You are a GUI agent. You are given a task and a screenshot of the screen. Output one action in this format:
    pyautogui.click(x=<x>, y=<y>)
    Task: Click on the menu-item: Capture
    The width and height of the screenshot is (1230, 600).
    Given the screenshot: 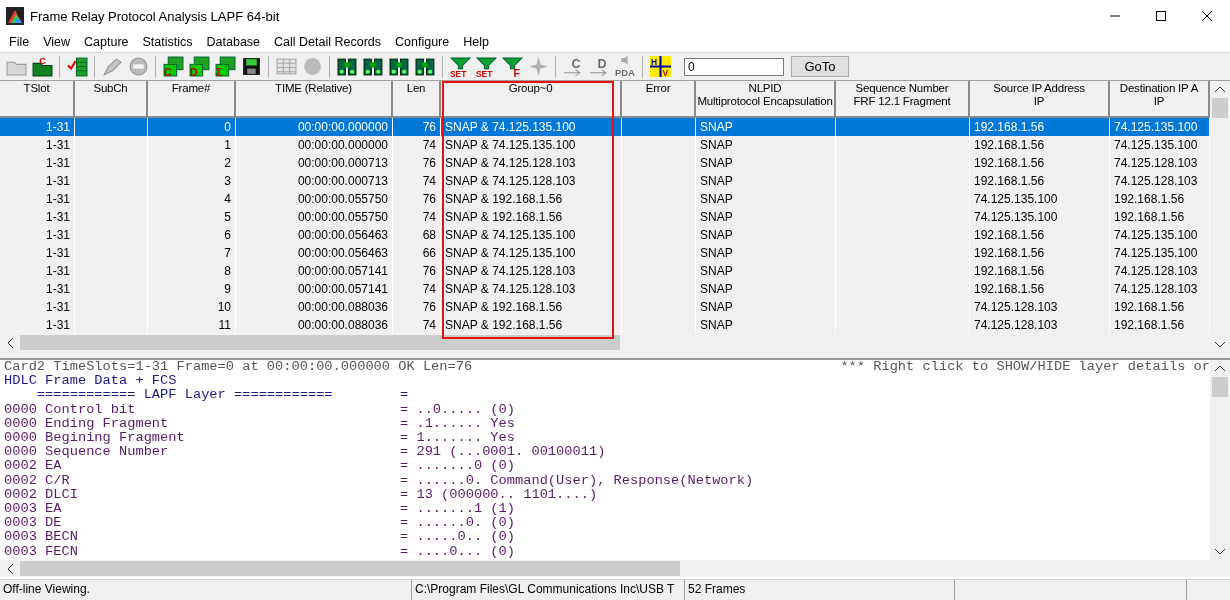 What is the action you would take?
    pyautogui.click(x=106, y=42)
    